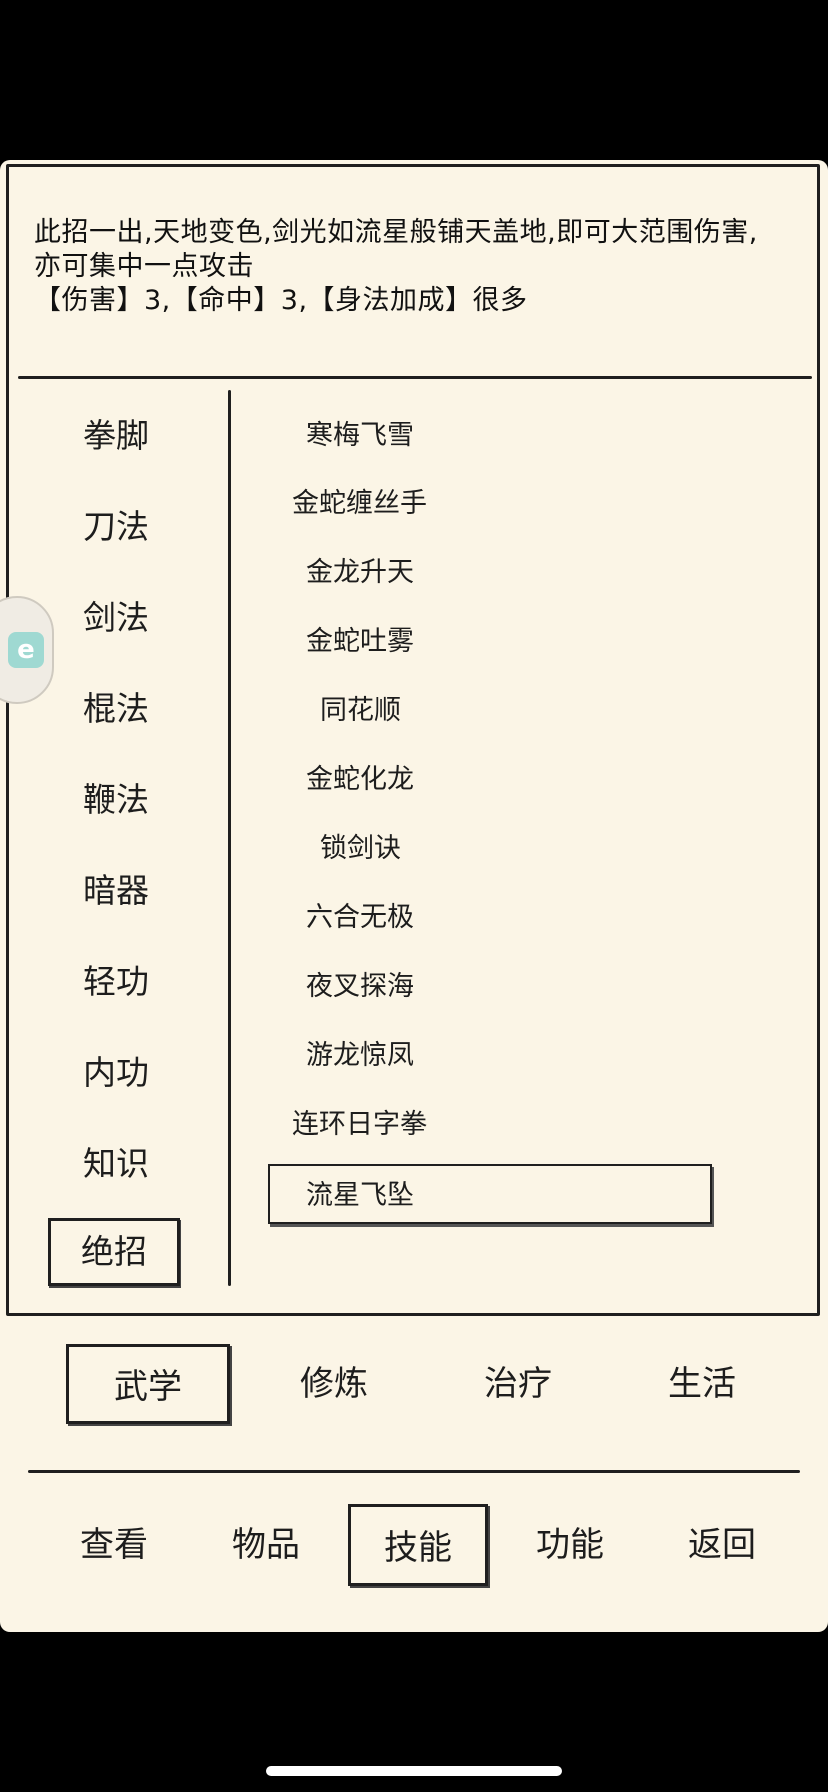 Image resolution: width=828 pixels, height=1792 pixels. What do you see at coordinates (114, 1545) in the screenshot?
I see `nav-view: 查看` at bounding box center [114, 1545].